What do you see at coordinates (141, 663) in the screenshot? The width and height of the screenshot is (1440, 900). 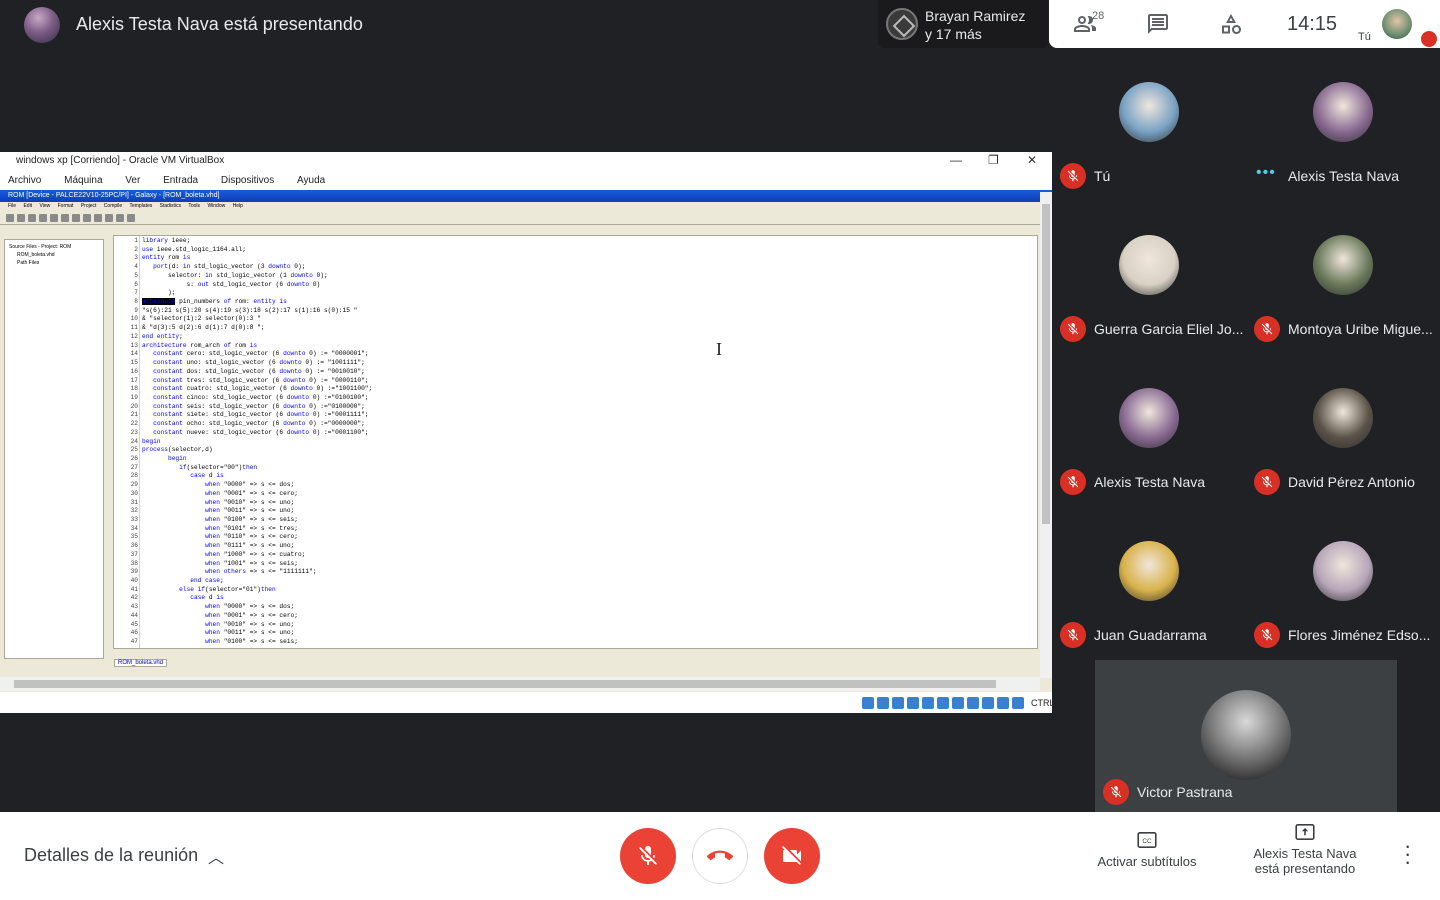 I see `editor-tab: ROM_boleta.vhd` at bounding box center [141, 663].